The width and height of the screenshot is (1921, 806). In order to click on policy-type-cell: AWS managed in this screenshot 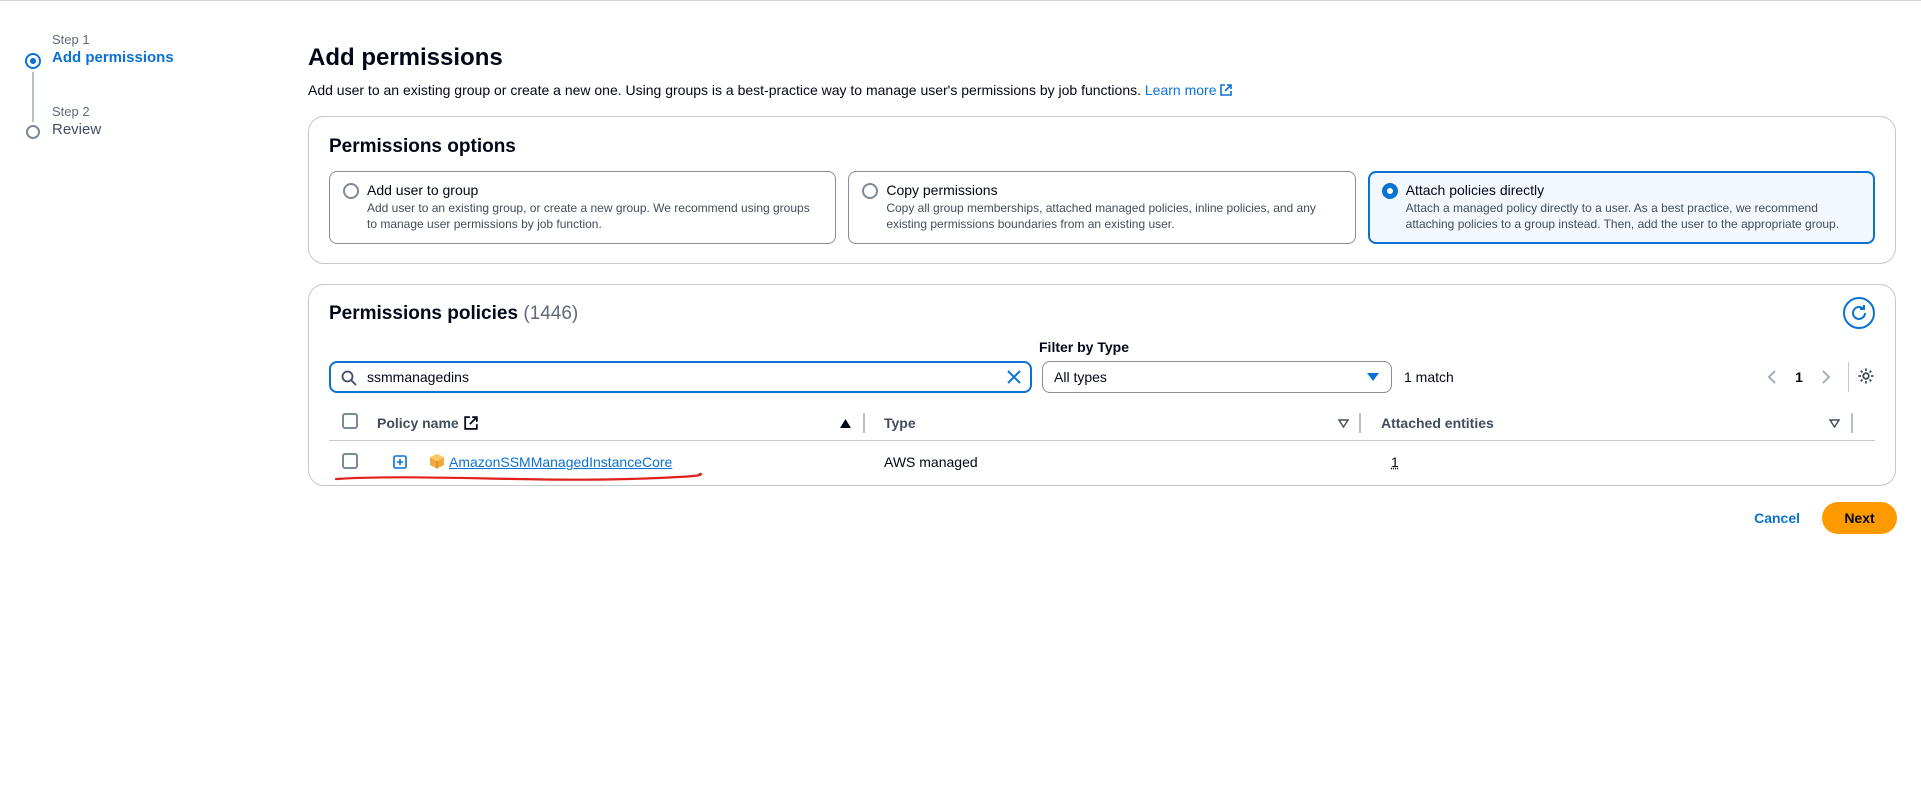, I will do `click(931, 462)`.